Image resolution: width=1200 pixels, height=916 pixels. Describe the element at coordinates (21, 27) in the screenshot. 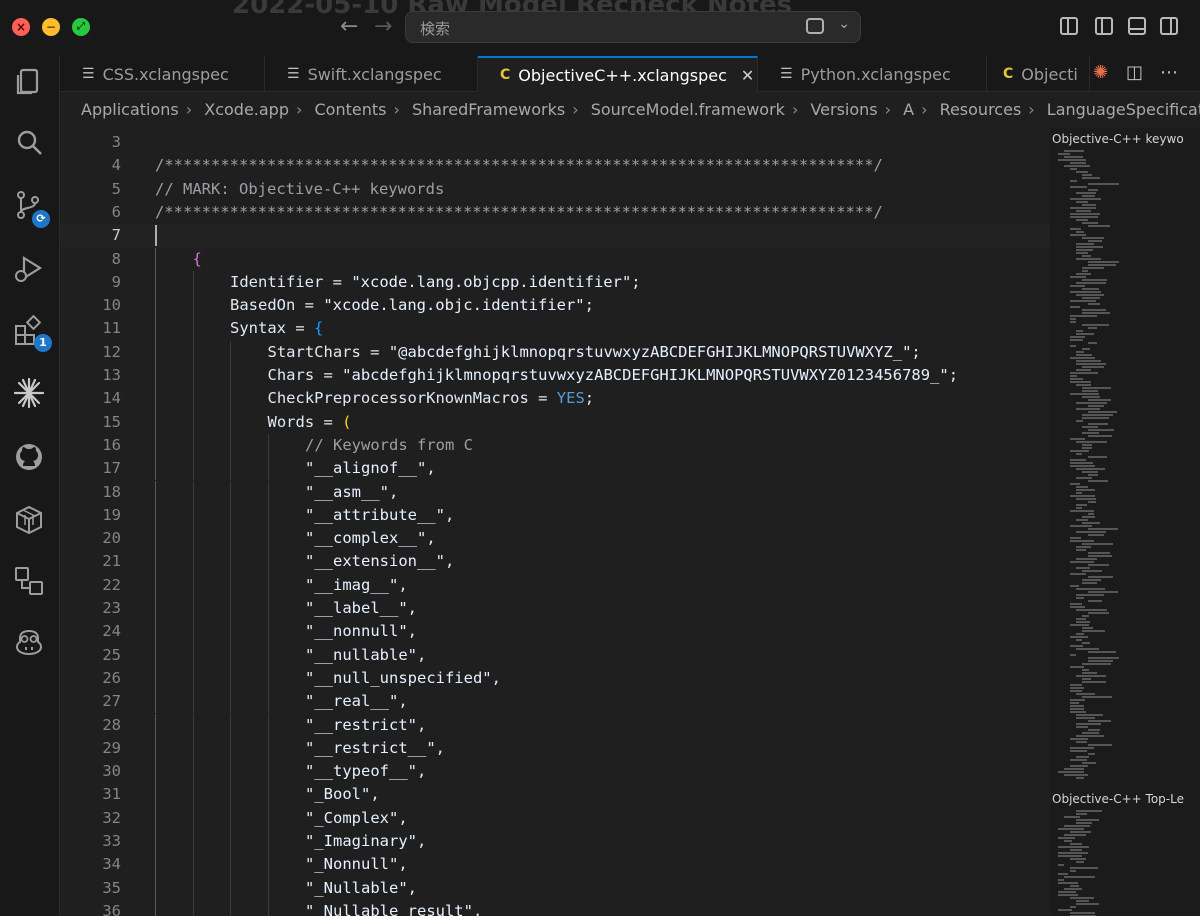

I see `close-window-button: ×` at that location.